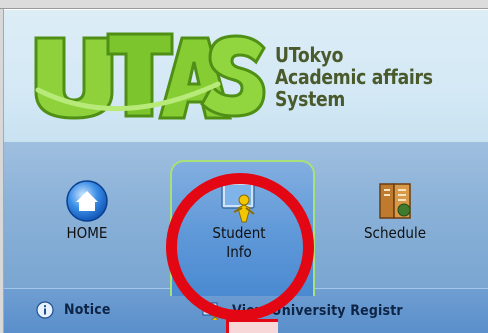 The height and width of the screenshot is (333, 488). I want to click on info-icon, so click(45, 310).